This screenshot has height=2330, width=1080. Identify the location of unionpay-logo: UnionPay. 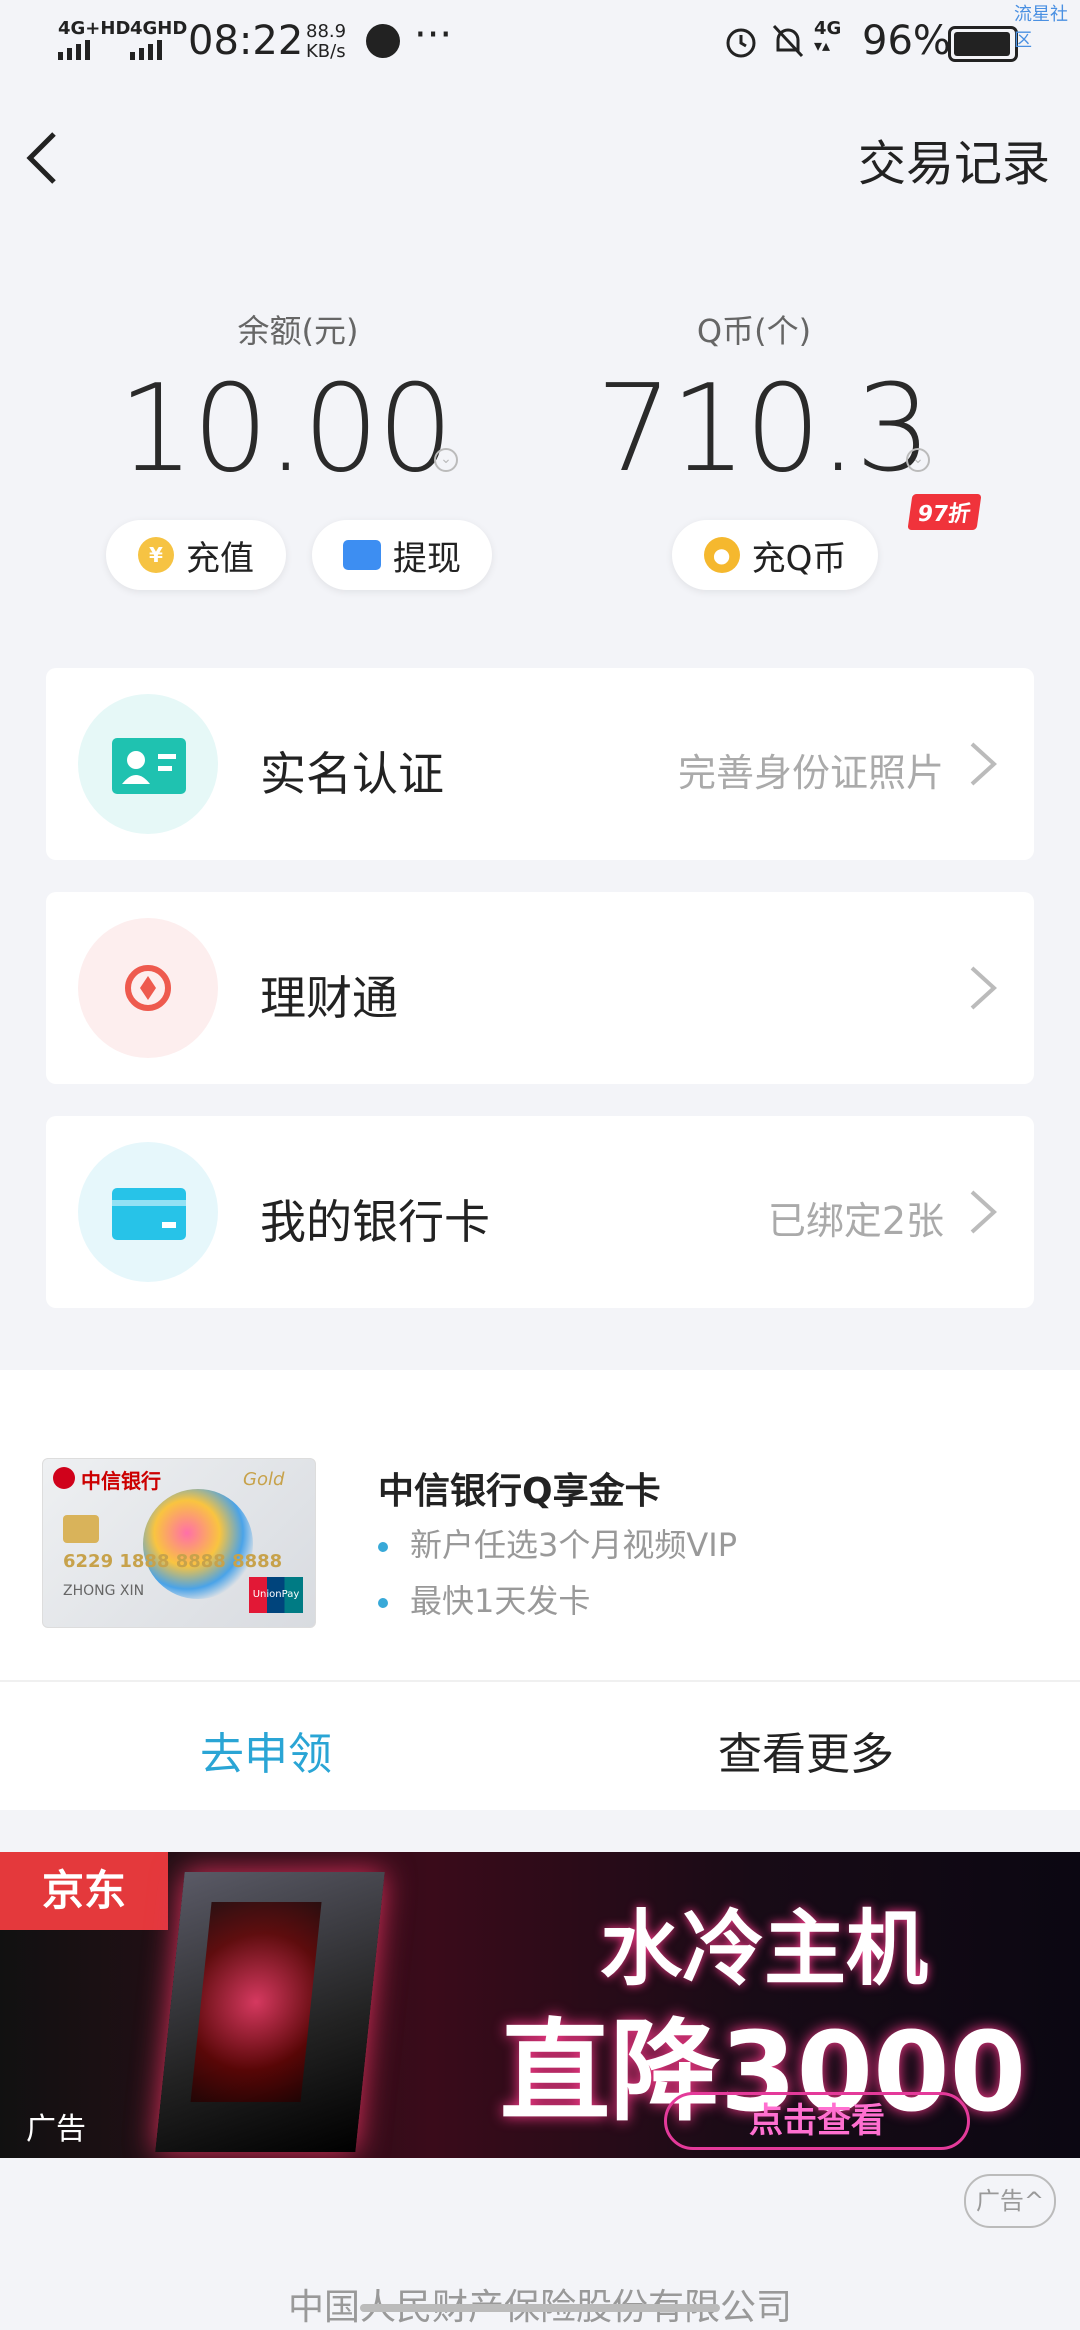
(276, 1595).